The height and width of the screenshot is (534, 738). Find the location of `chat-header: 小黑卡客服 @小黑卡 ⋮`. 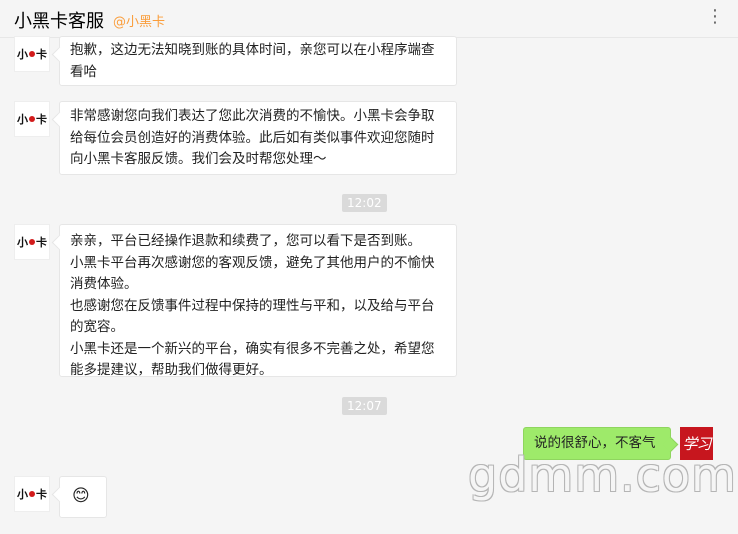

chat-header: 小黑卡客服 @小黑卡 ⋮ is located at coordinates (369, 19).